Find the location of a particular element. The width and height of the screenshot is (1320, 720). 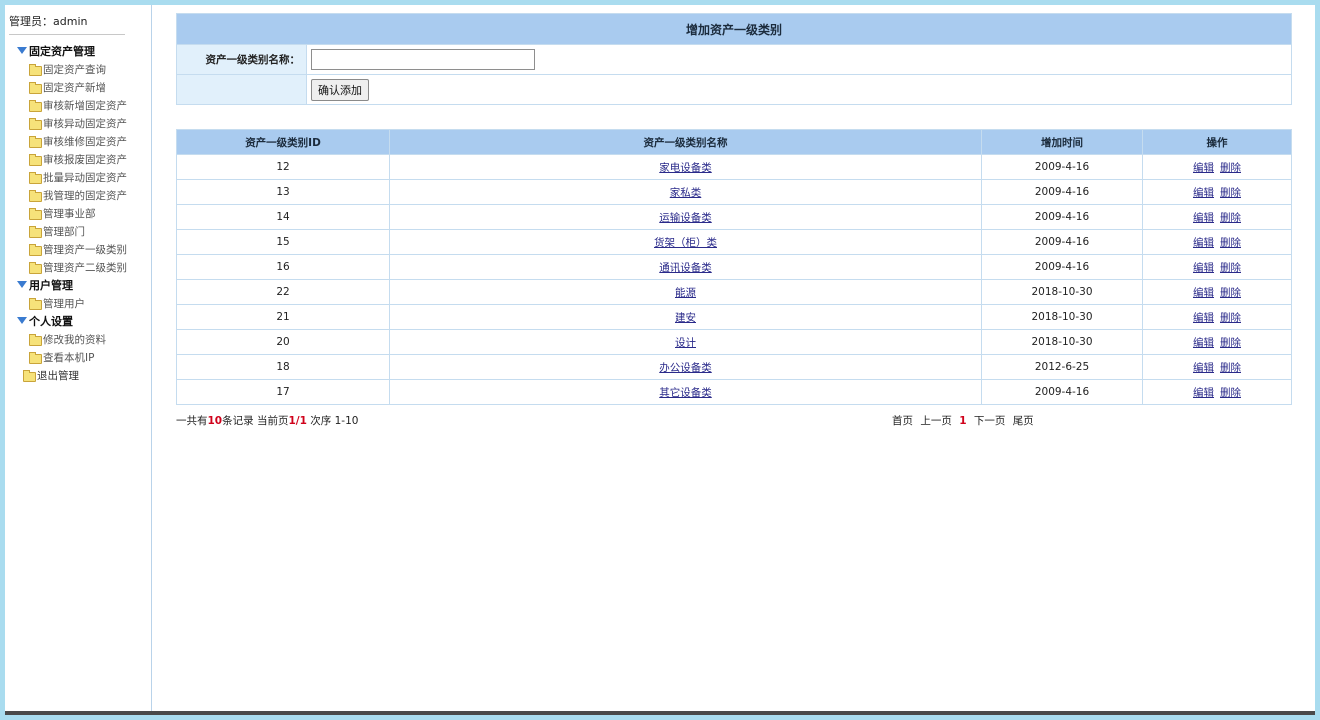

table-row: 17 其它设备类 2009-4-16 编辑 删除 is located at coordinates (734, 392).